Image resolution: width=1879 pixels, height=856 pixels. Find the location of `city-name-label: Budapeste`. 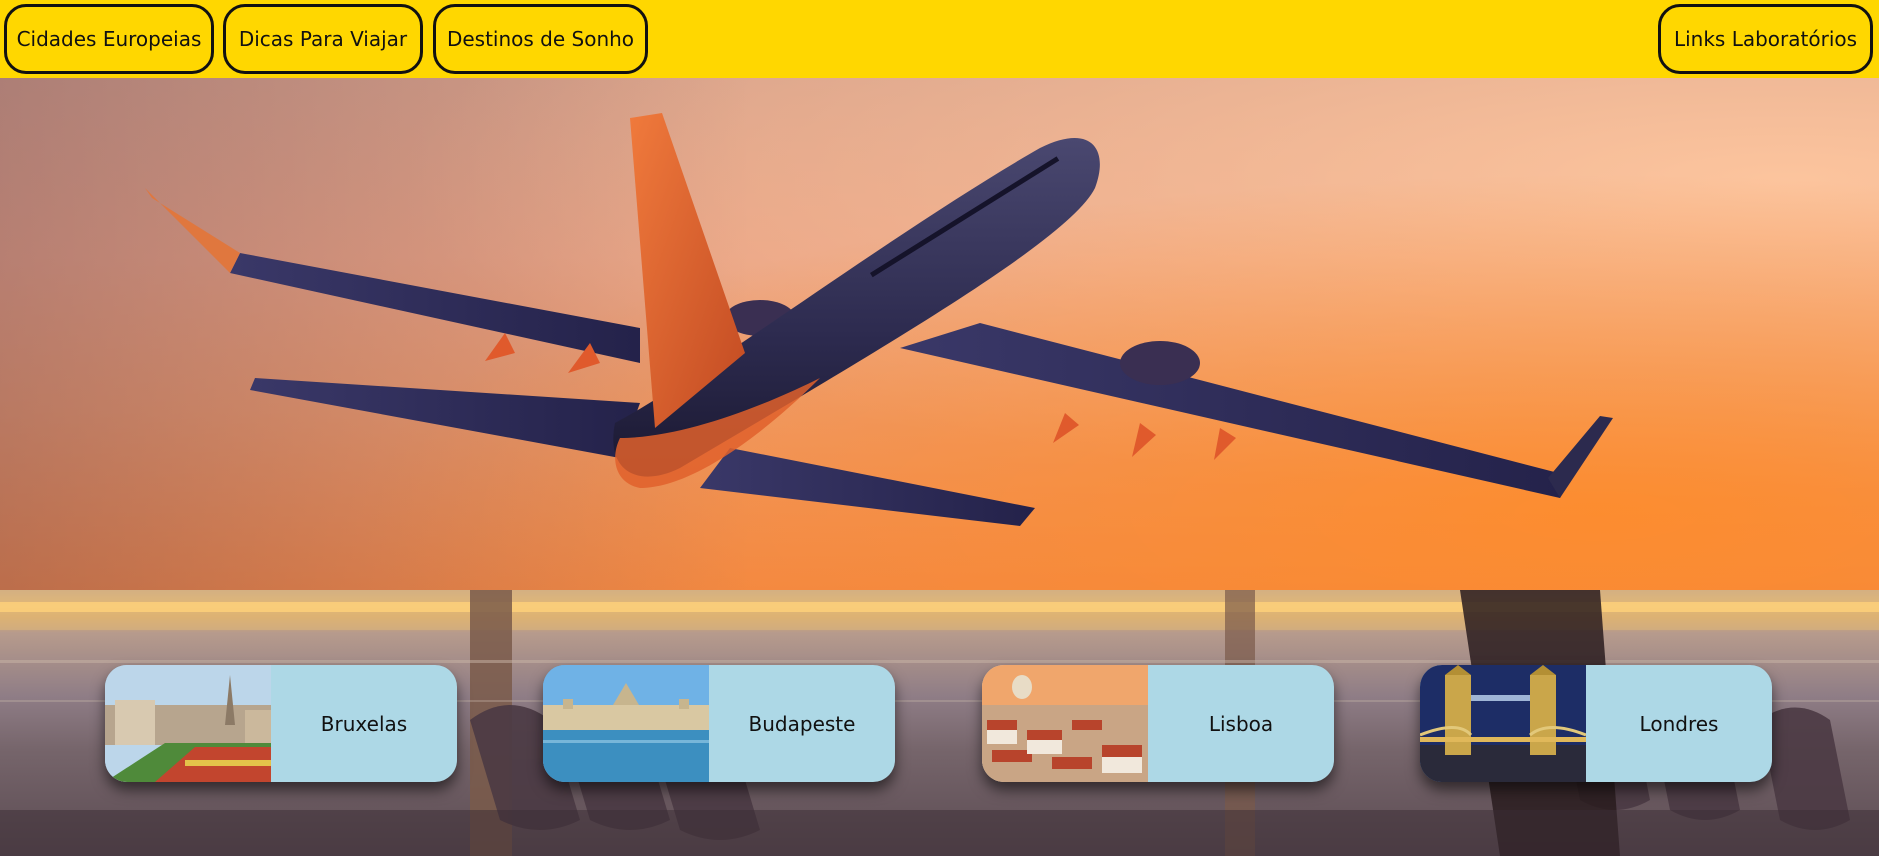

city-name-label: Budapeste is located at coordinates (802, 723).